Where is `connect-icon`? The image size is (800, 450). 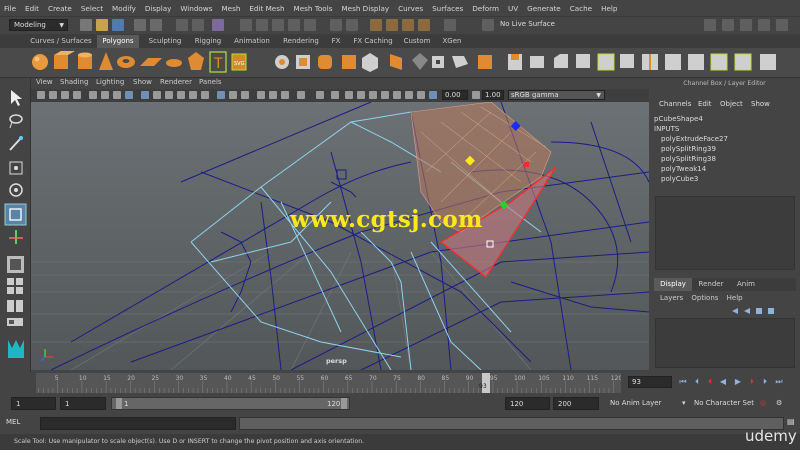
connect-icon is located at coordinates (719, 62).